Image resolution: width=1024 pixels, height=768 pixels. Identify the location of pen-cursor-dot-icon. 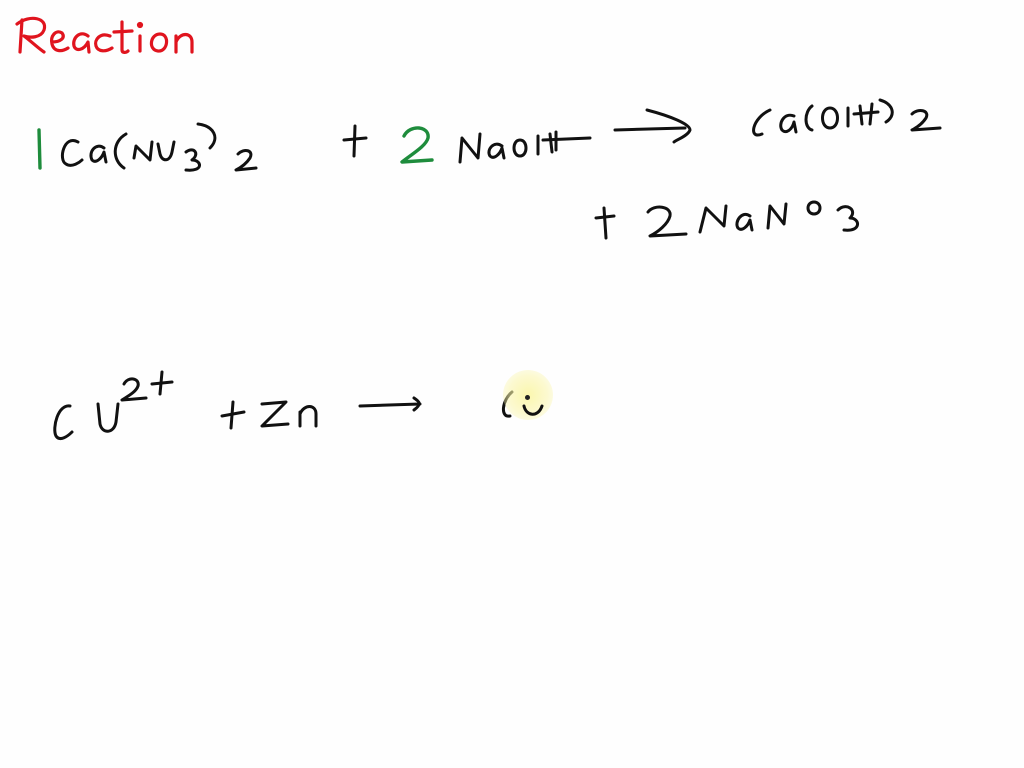
(527, 397).